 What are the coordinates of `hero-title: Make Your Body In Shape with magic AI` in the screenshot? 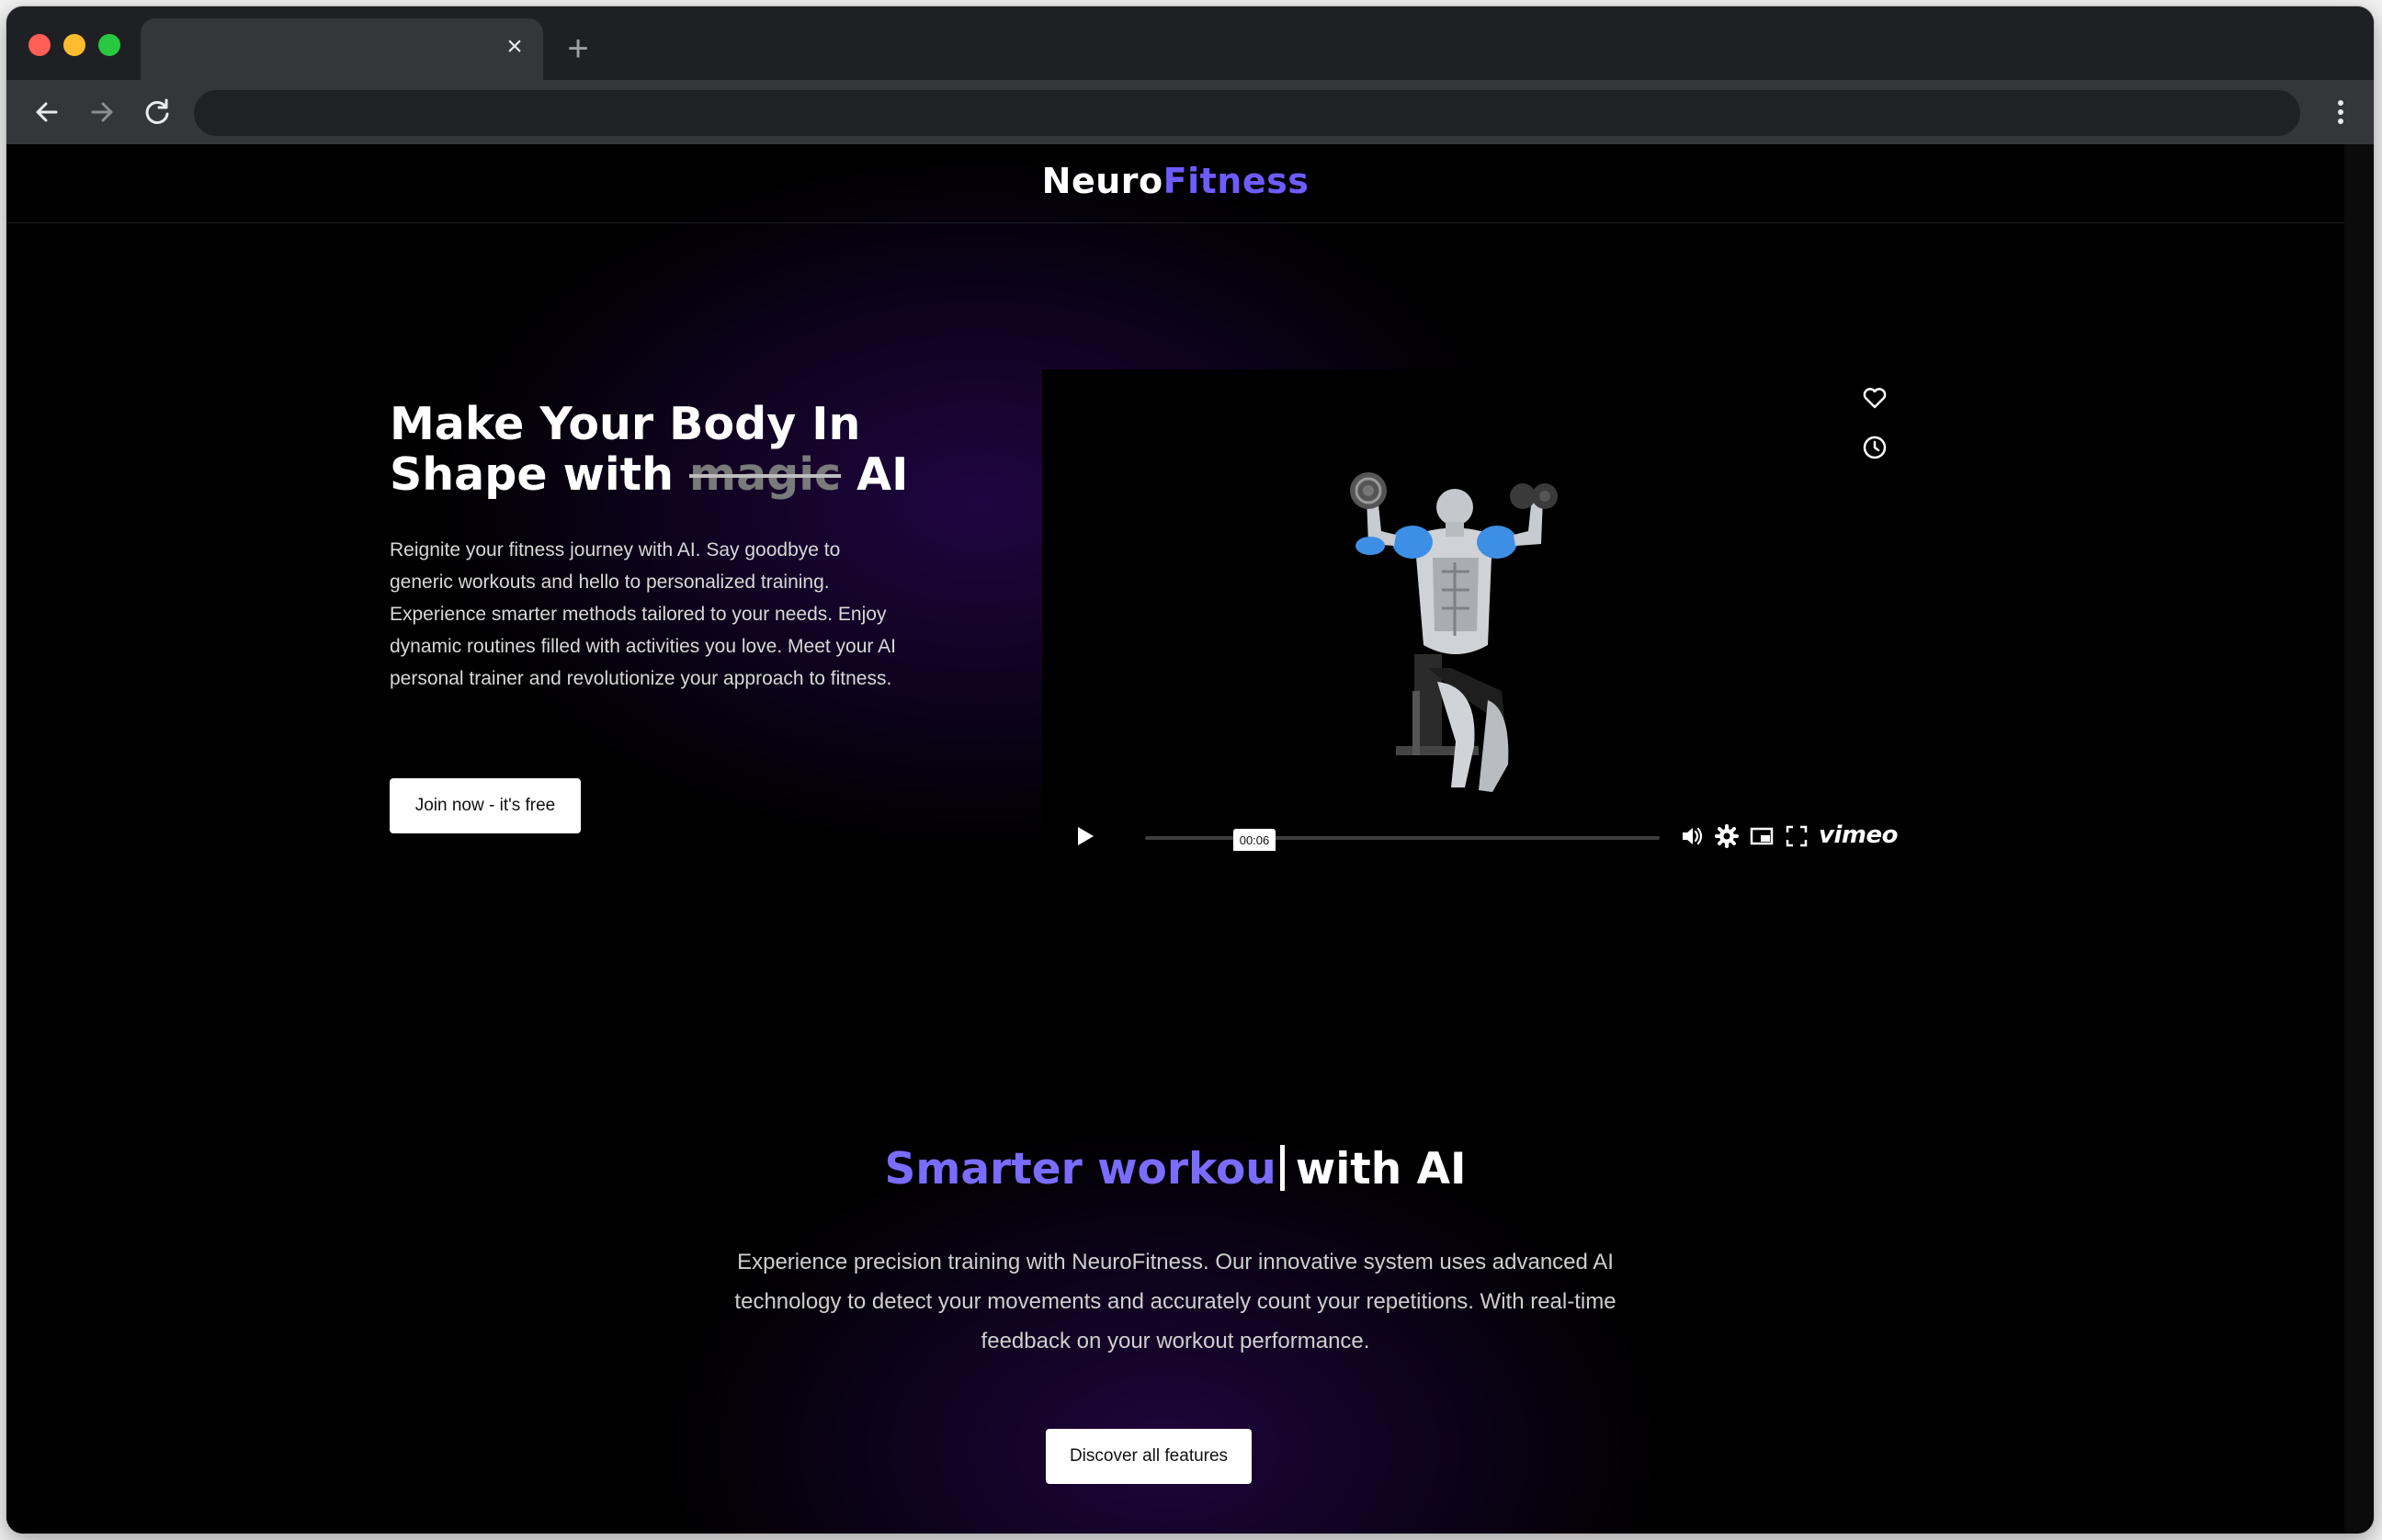 It's located at (675, 449).